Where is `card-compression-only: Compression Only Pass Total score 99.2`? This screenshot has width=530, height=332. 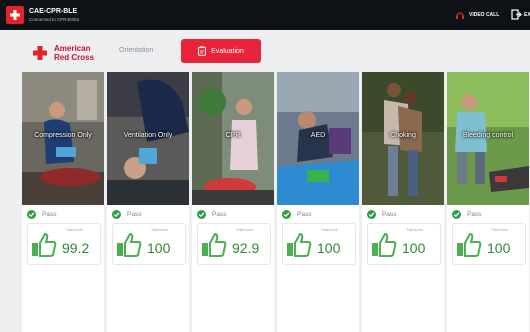
card-compression-only: Compression Only Pass Total score 99.2 is located at coordinates (63, 202).